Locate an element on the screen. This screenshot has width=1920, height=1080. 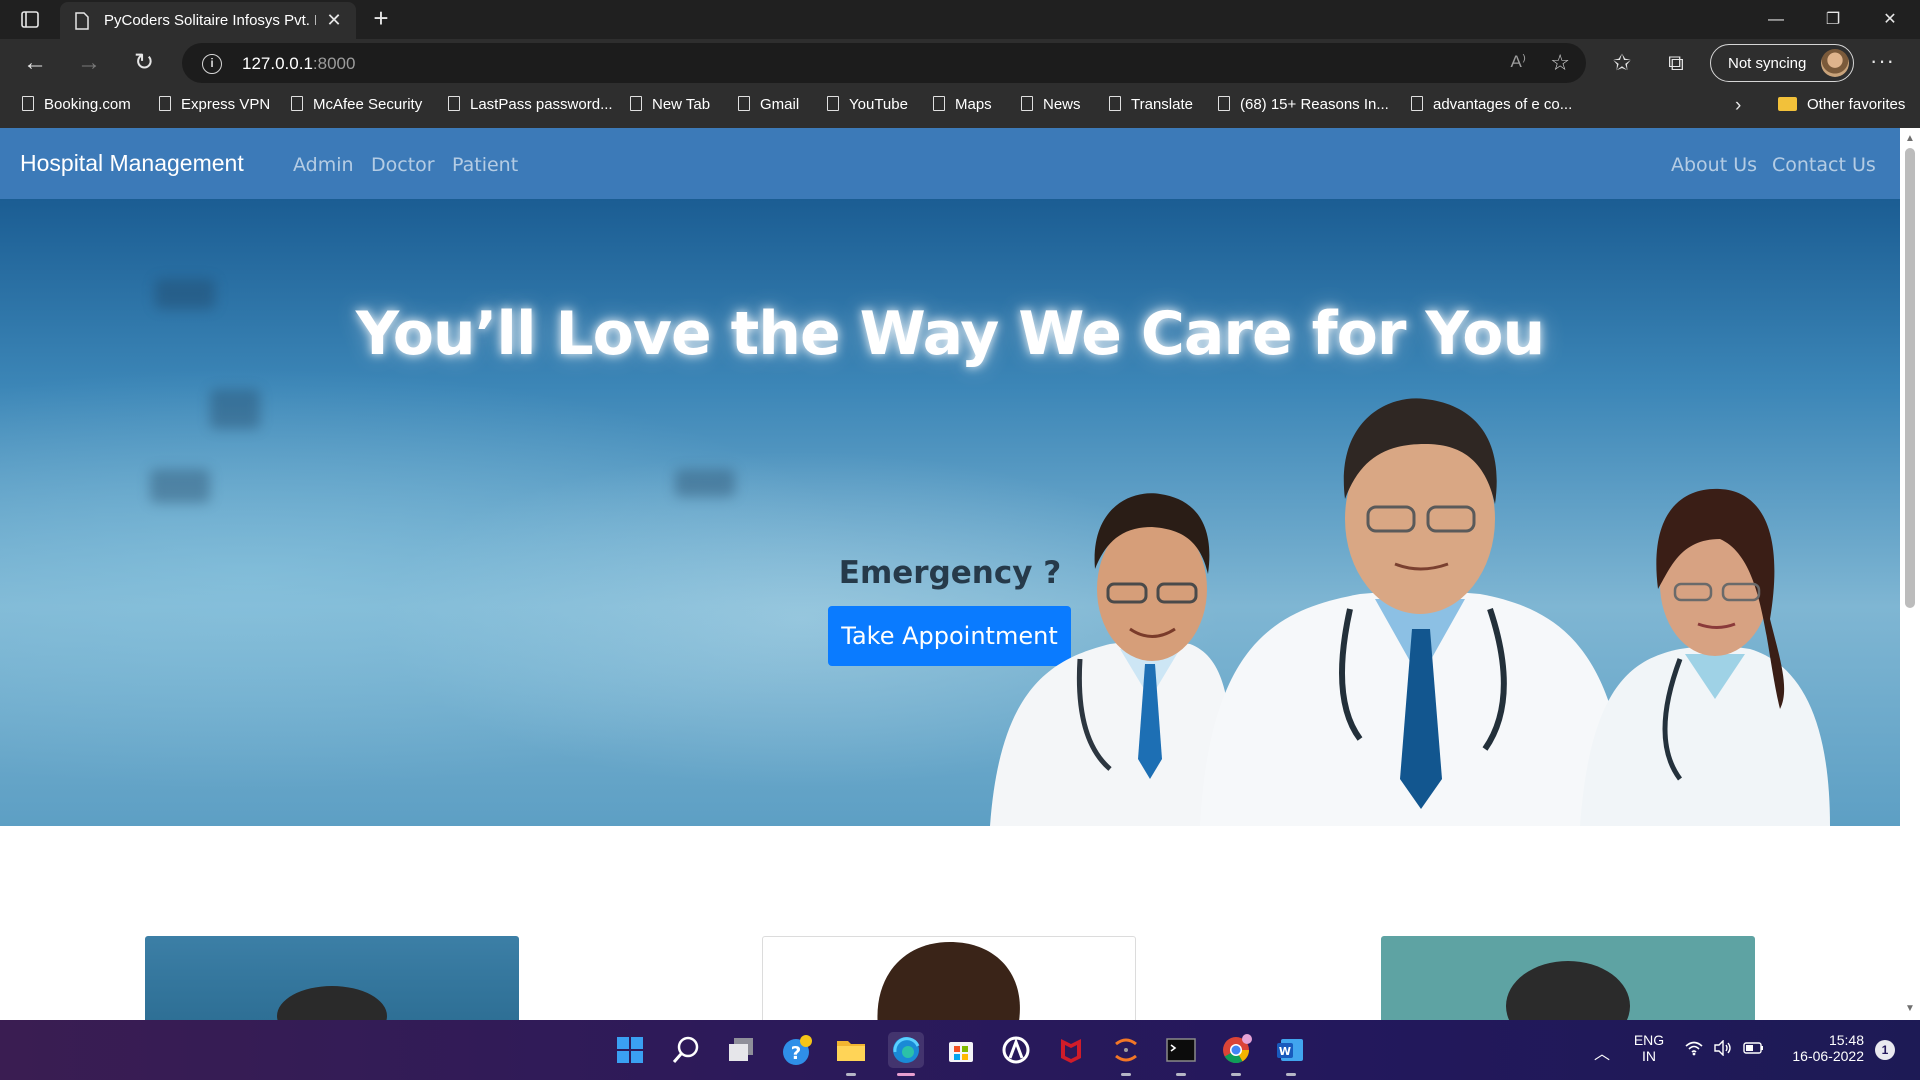
word-icon: W is located at coordinates (1291, 1054).